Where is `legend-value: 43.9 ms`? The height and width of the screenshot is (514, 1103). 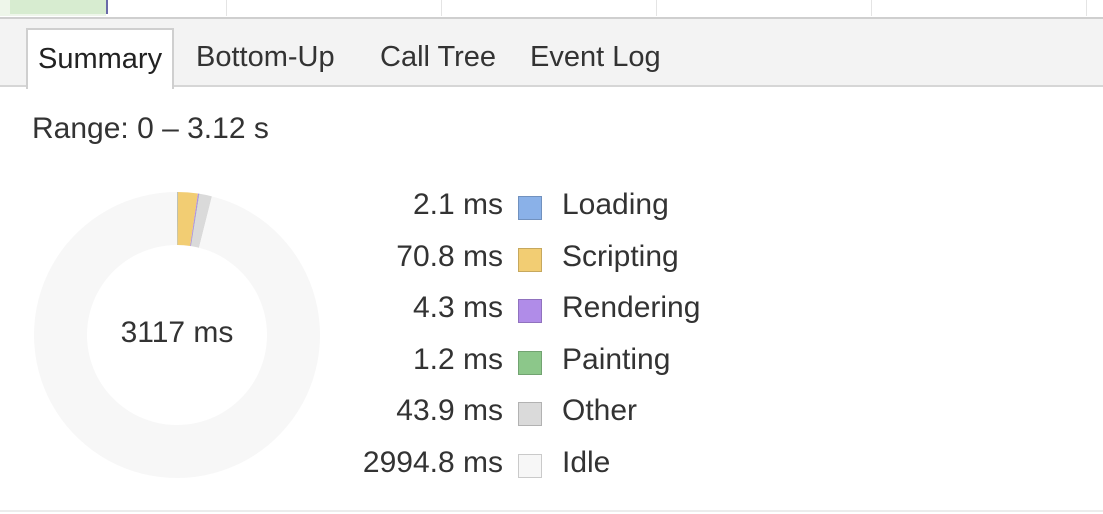
legend-value: 43.9 ms is located at coordinates (449, 410).